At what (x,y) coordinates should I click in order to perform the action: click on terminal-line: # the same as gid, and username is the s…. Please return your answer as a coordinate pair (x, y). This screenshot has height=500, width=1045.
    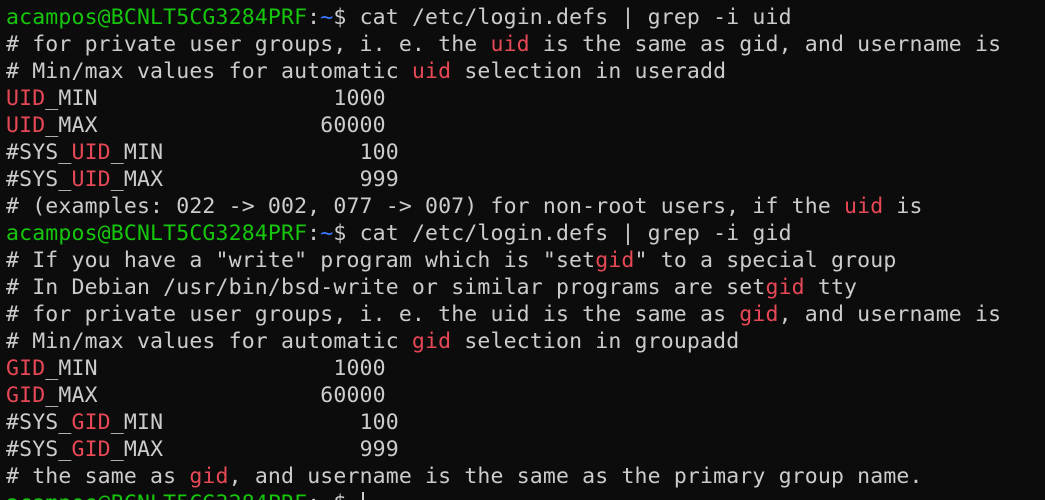
    Looking at the image, I should click on (464, 476).